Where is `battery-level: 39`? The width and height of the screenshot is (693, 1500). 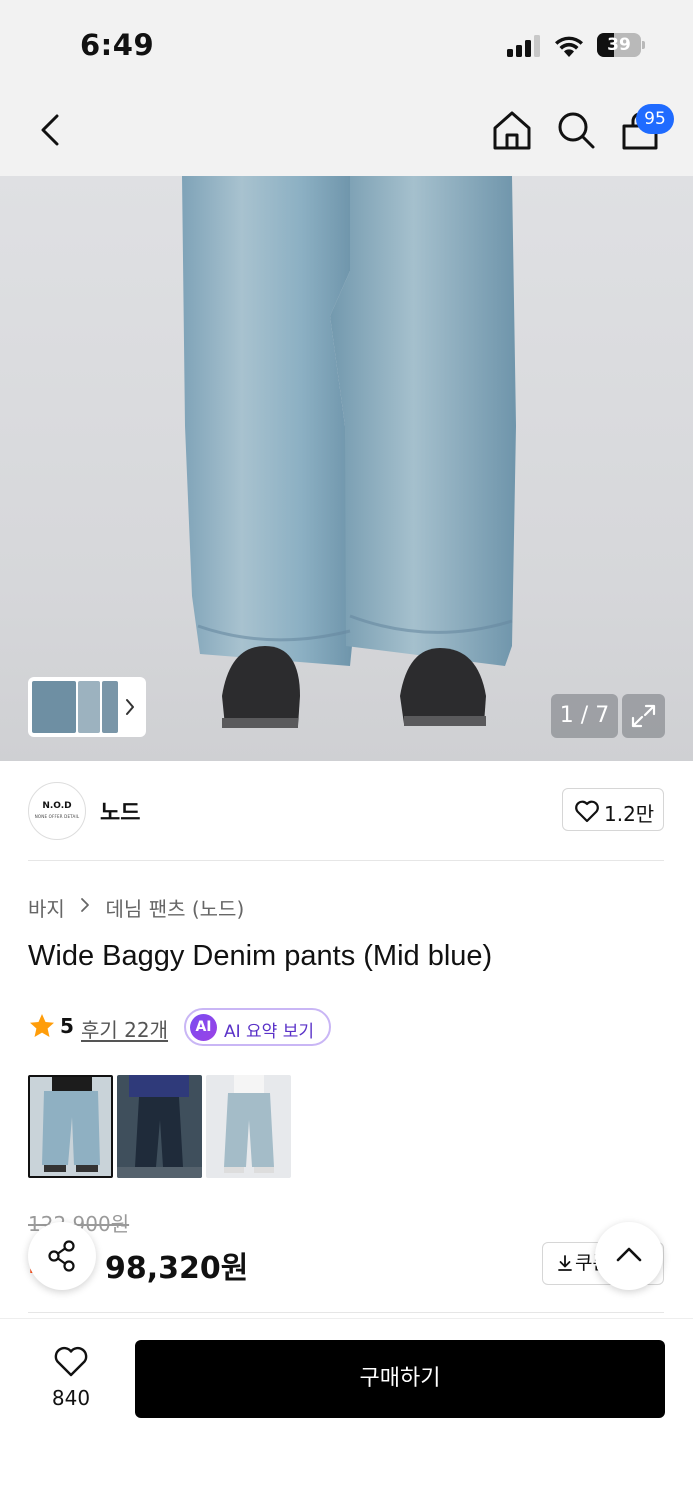
battery-level: 39 is located at coordinates (619, 45).